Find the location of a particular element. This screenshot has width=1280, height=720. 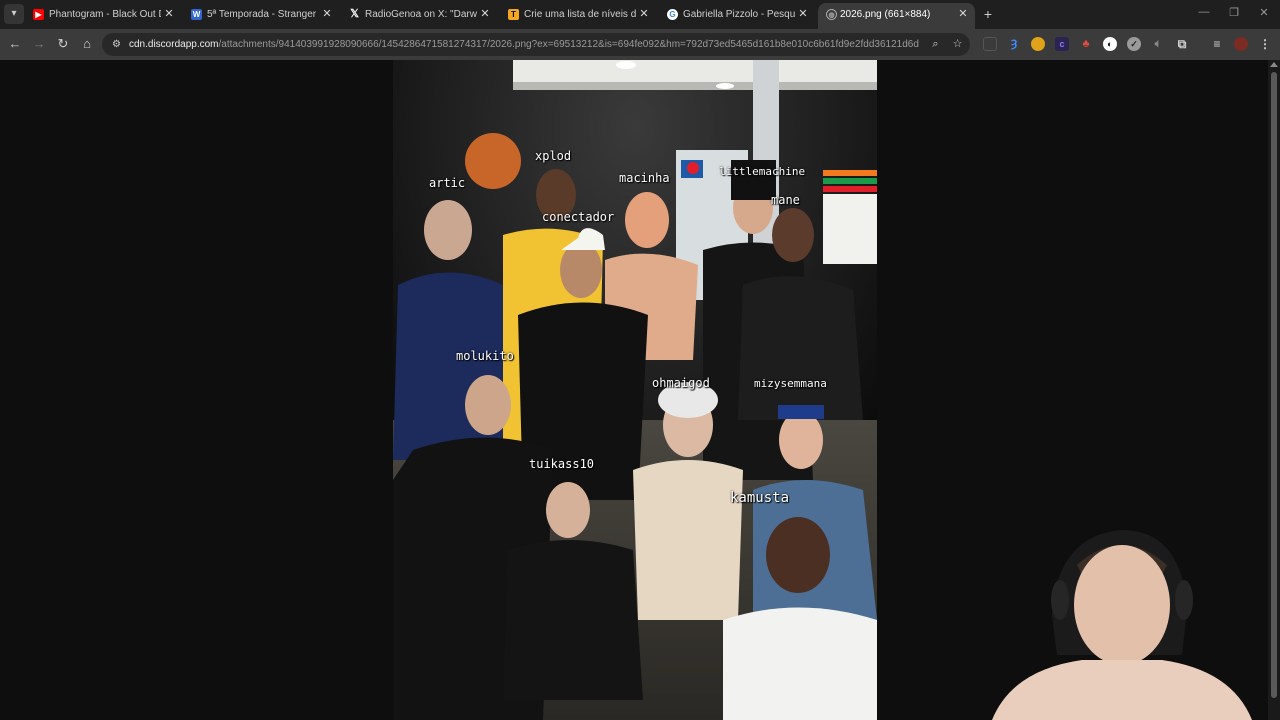

extension-color-icon is located at coordinates (1038, 44).